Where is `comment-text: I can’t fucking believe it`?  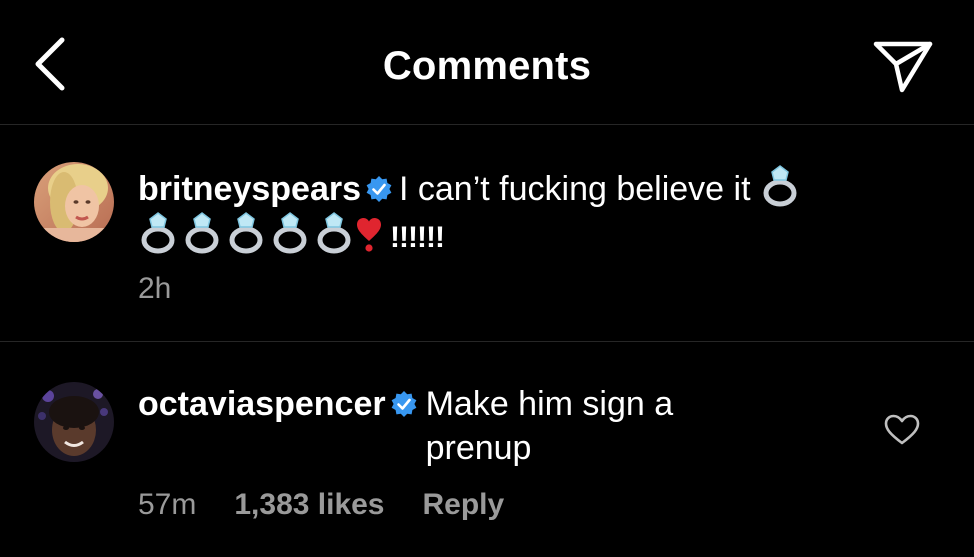
comment-text: I can’t fucking believe it is located at coordinates (575, 189).